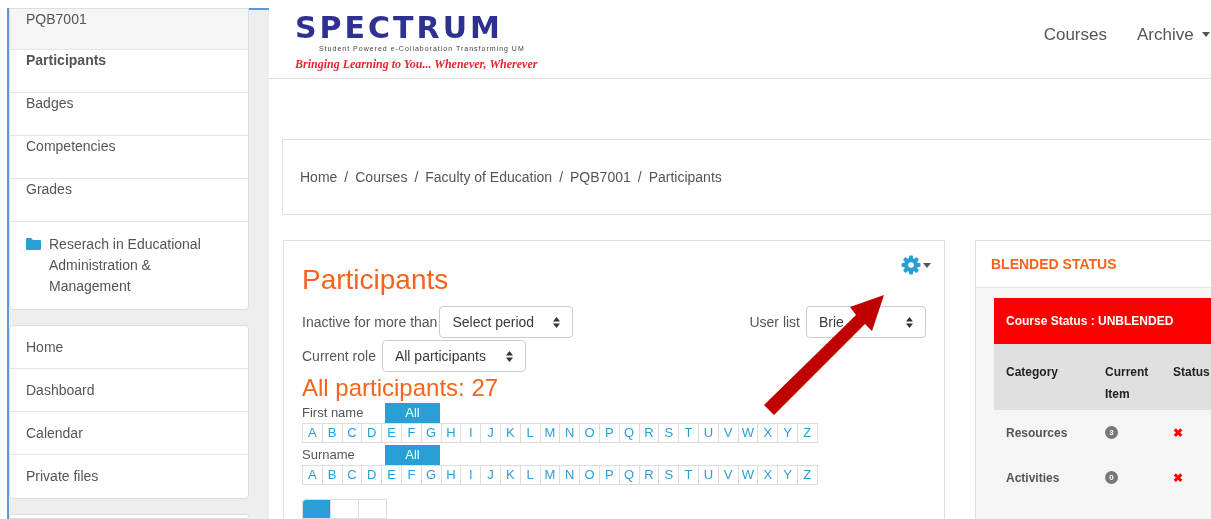 This screenshot has width=1211, height=519. Describe the element at coordinates (329, 455) in the screenshot. I see `filter-label: Surname` at that location.